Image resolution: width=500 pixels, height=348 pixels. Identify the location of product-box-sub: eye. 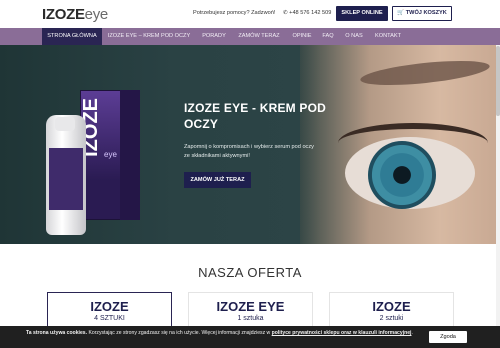
(110, 154).